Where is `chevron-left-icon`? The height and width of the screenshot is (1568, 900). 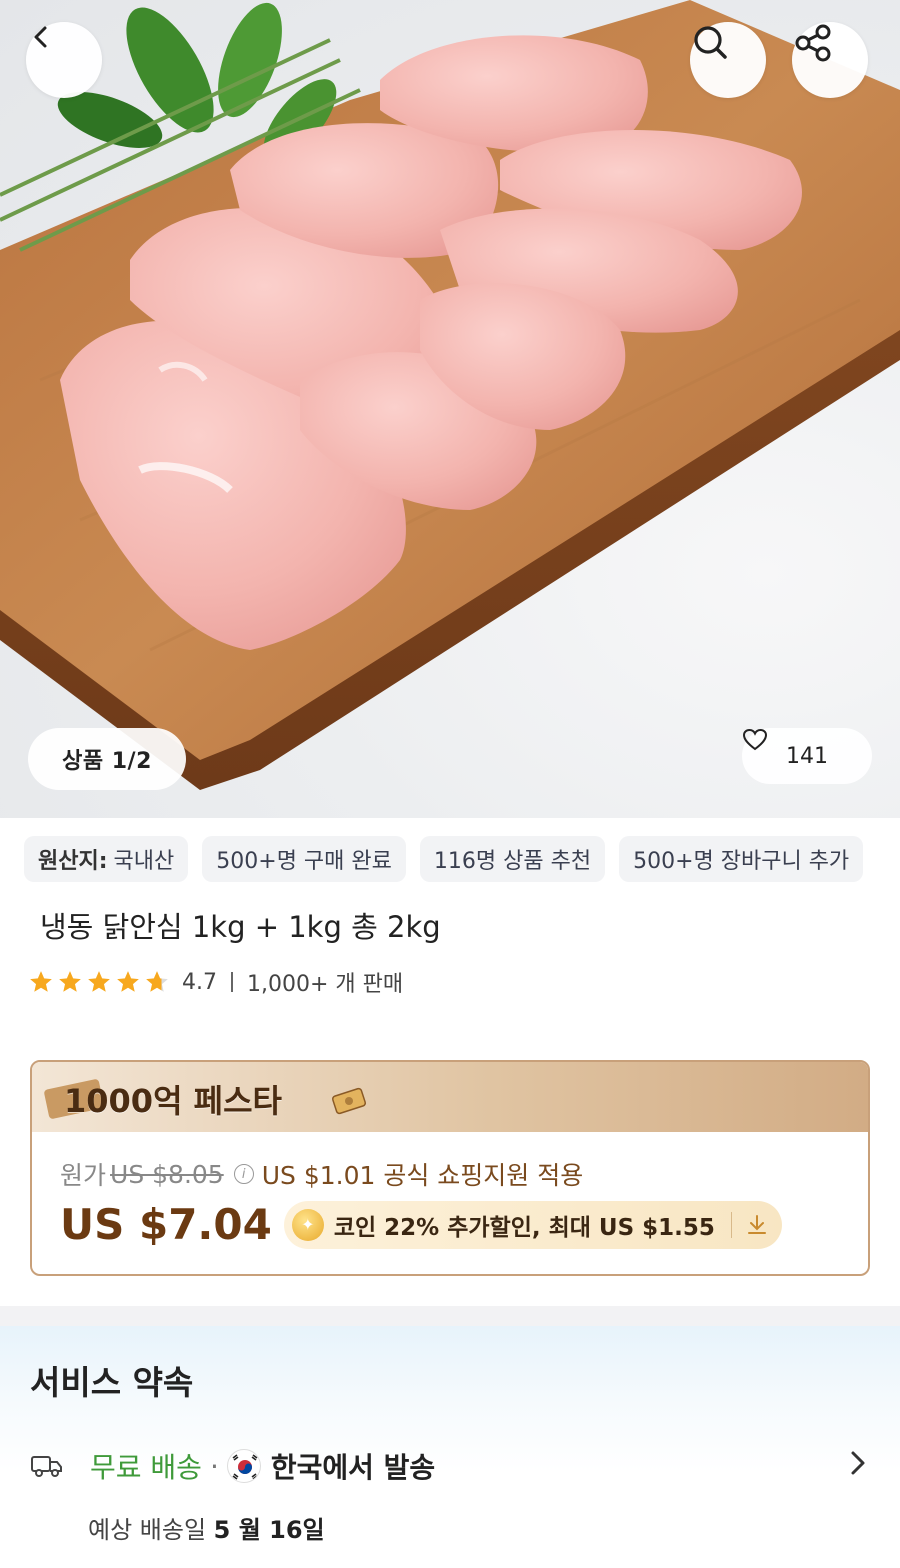 chevron-left-icon is located at coordinates (40, 37).